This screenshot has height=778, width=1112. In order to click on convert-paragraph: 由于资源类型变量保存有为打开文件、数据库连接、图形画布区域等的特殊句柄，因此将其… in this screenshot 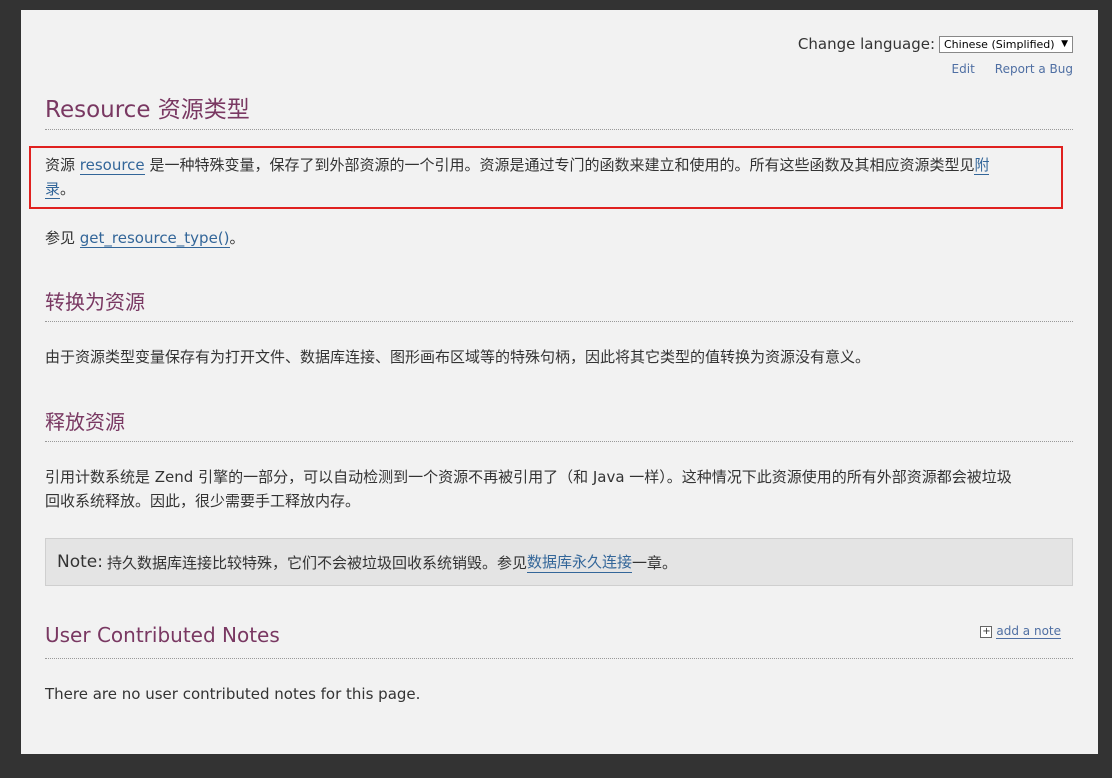, I will do `click(458, 357)`.